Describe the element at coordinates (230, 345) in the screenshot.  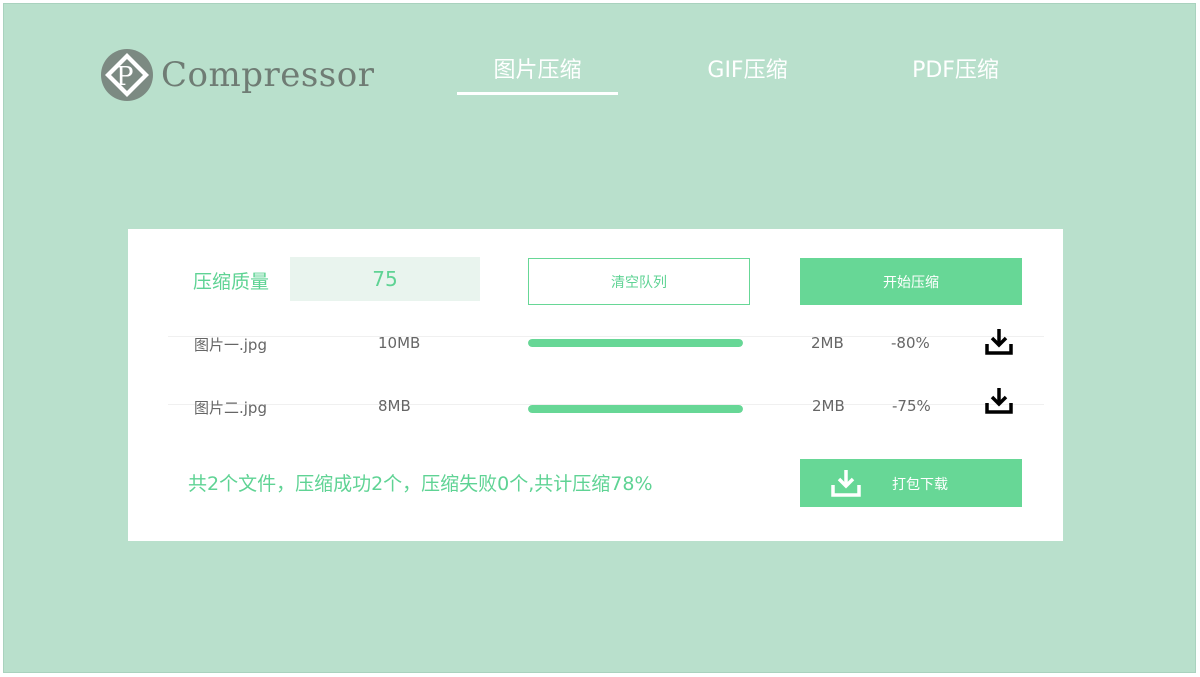
I see `file-name: 图片一.jpg` at that location.